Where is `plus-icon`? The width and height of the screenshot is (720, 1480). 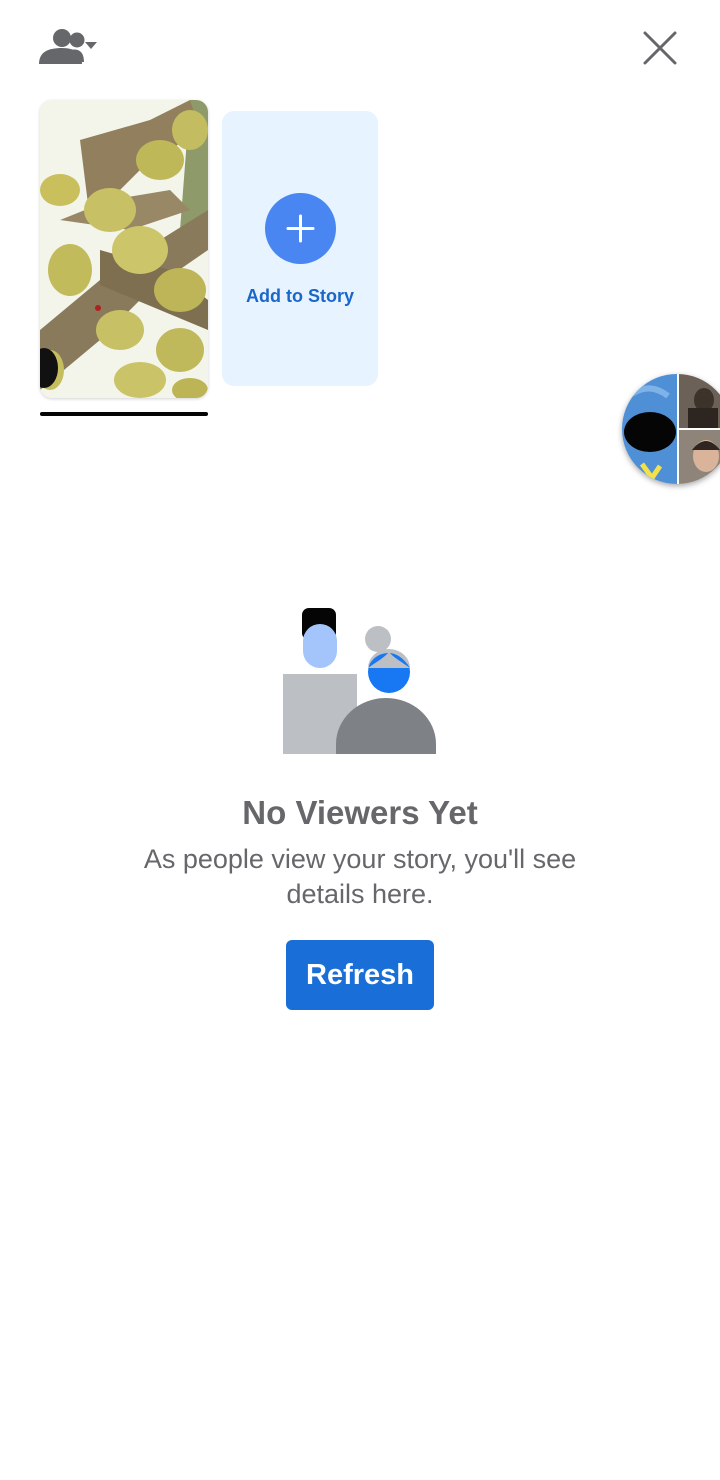
plus-icon is located at coordinates (300, 228).